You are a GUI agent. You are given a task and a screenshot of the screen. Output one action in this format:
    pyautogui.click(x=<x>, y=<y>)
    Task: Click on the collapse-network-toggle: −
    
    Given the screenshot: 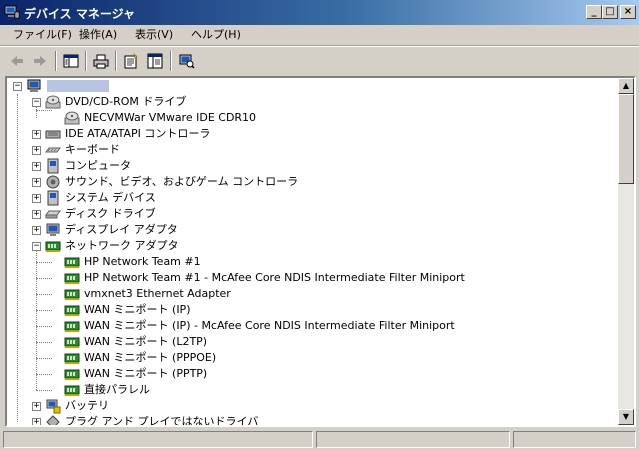 What is the action you would take?
    pyautogui.click(x=36, y=246)
    